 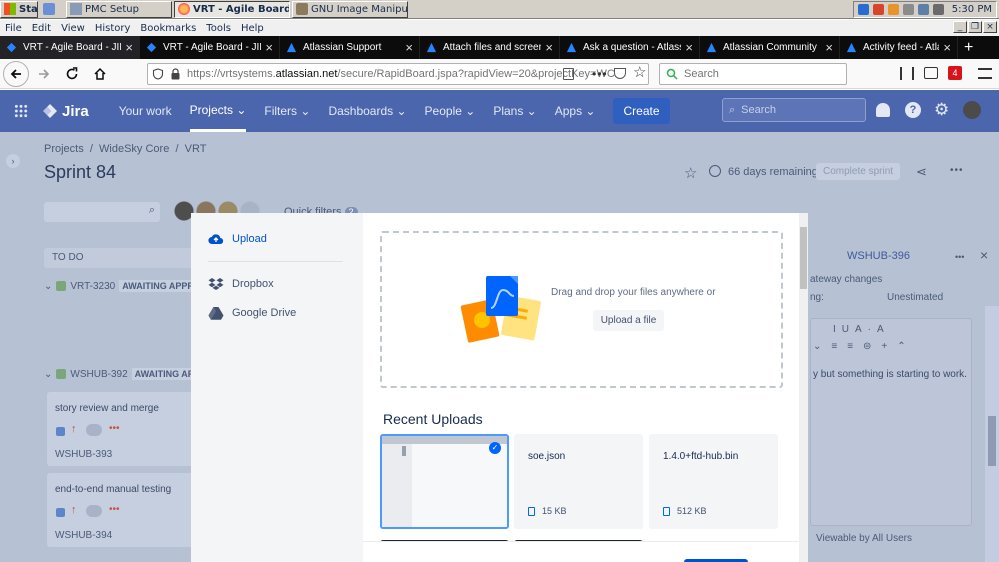 What do you see at coordinates (893, 9) in the screenshot?
I see `tray-orange-icon` at bounding box center [893, 9].